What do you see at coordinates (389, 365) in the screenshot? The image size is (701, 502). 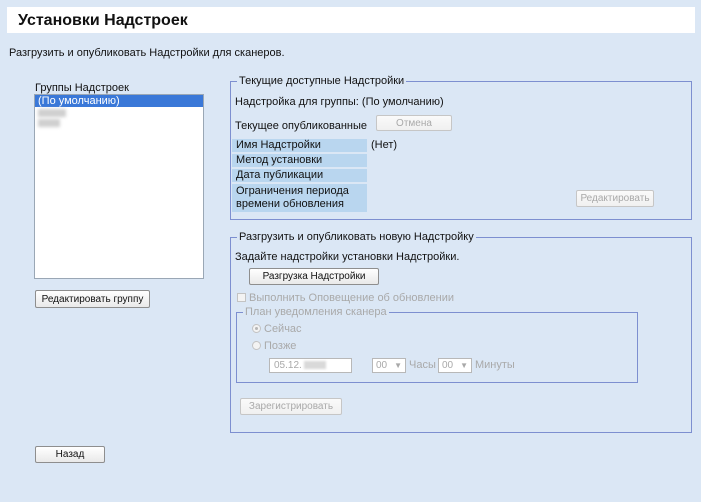 I see `hours-select: 00 ▼` at bounding box center [389, 365].